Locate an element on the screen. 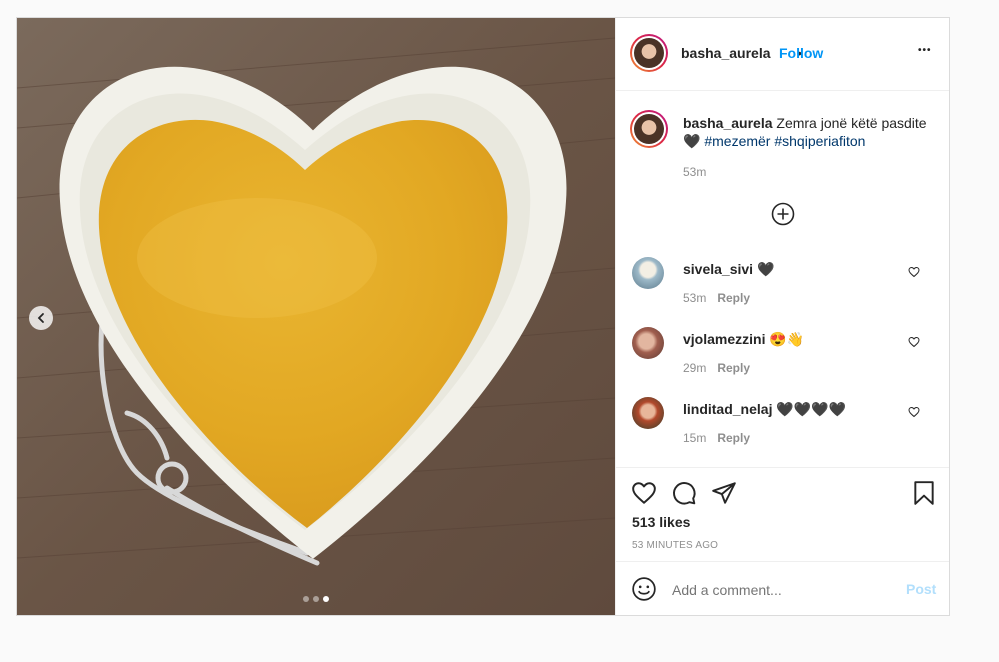  commenter-username: sivela_sivi is located at coordinates (718, 269).